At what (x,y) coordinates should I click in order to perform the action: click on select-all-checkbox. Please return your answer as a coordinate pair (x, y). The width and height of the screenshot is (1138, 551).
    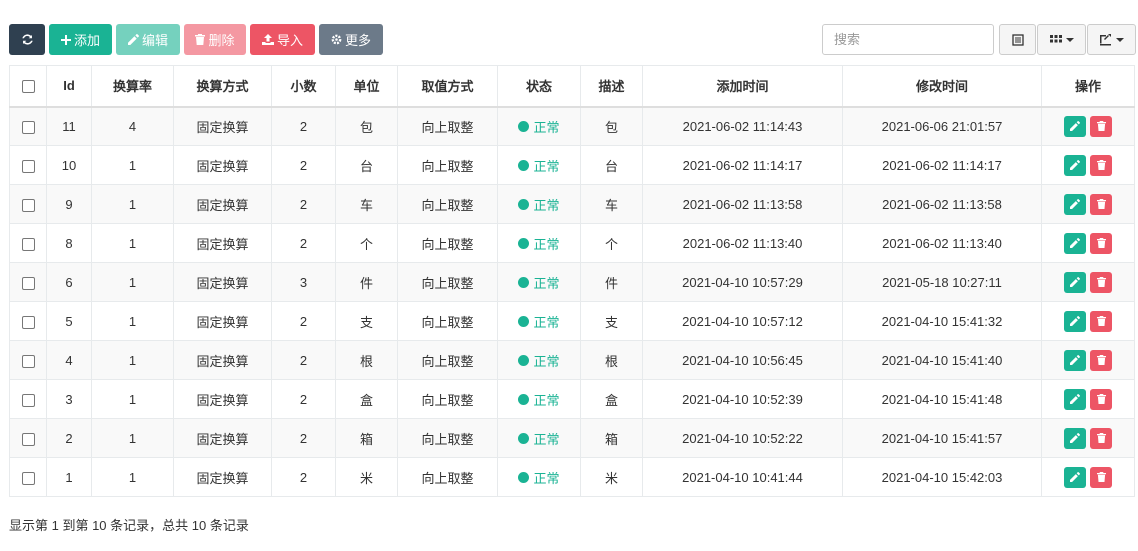
    Looking at the image, I should click on (28, 87).